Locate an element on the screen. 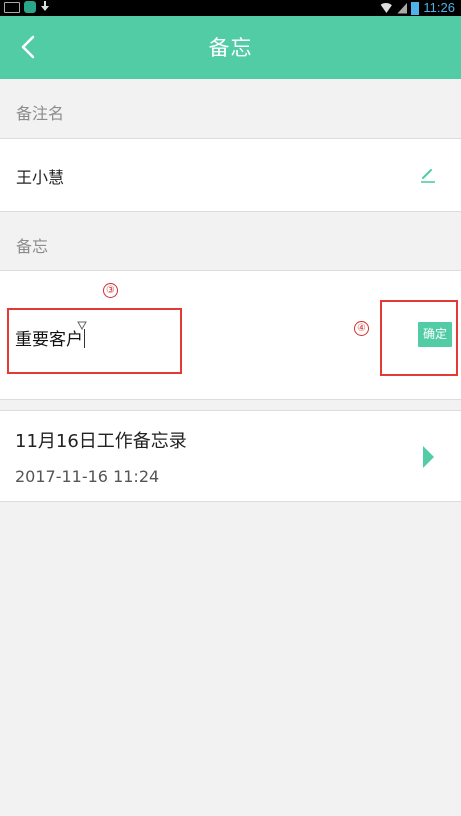 Image resolution: width=461 pixels, height=816 pixels. status-time: 11:26 is located at coordinates (439, 7).